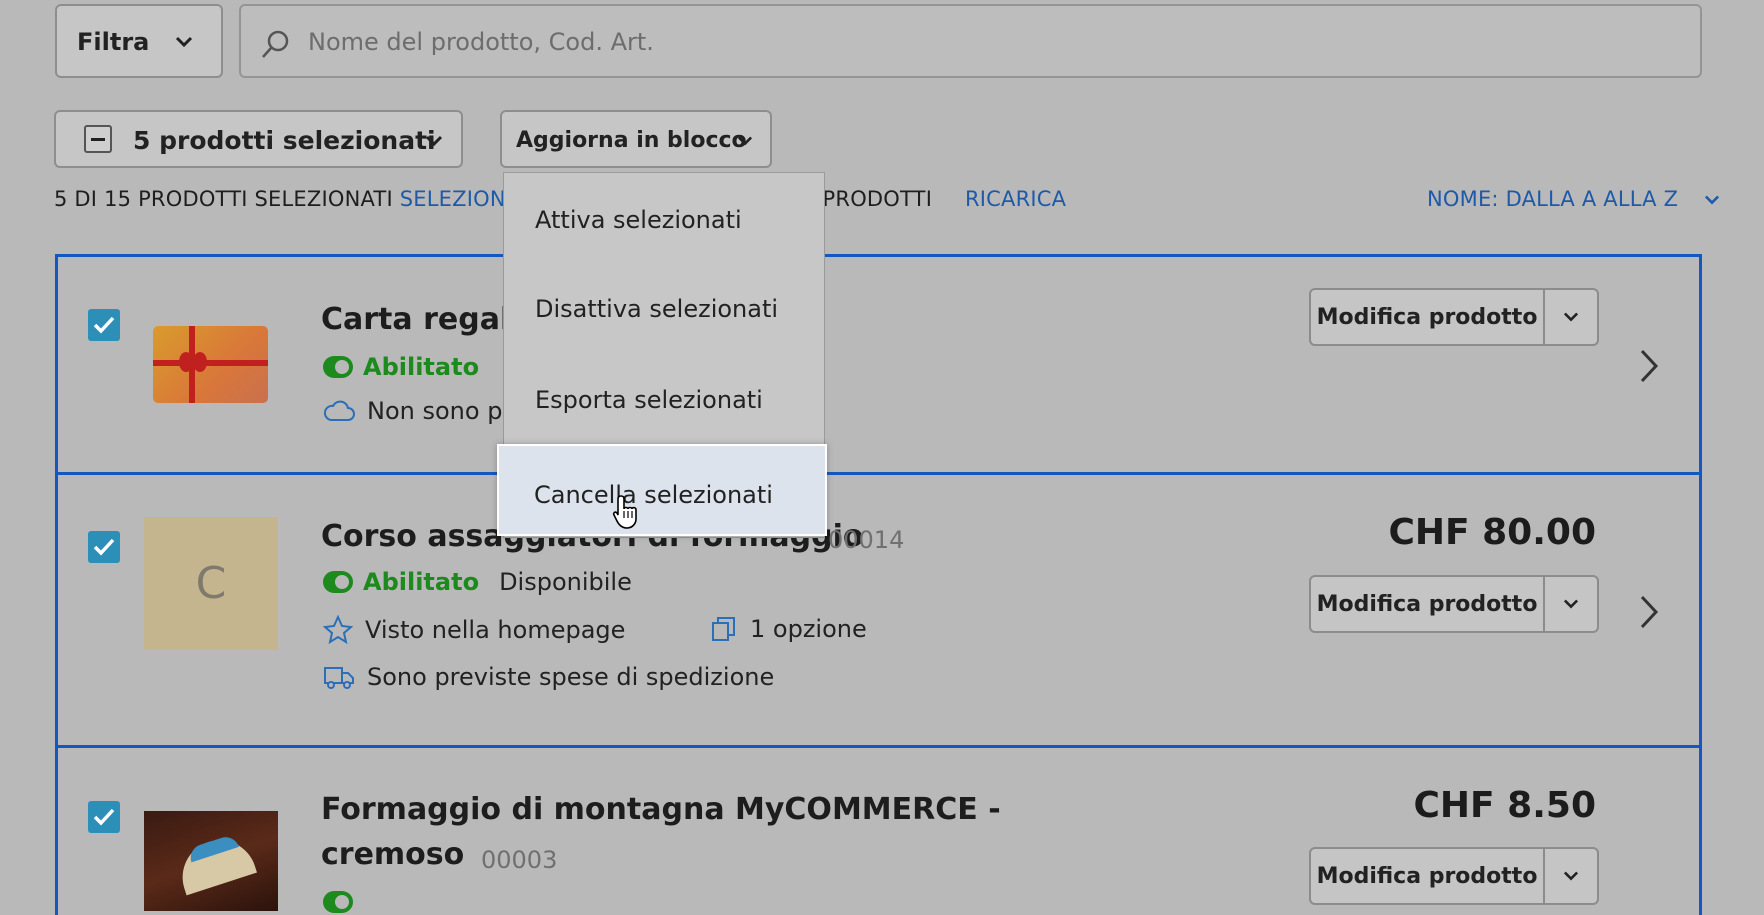 This screenshot has height=915, width=1764. I want to click on options-info: 1 opzione, so click(788, 629).